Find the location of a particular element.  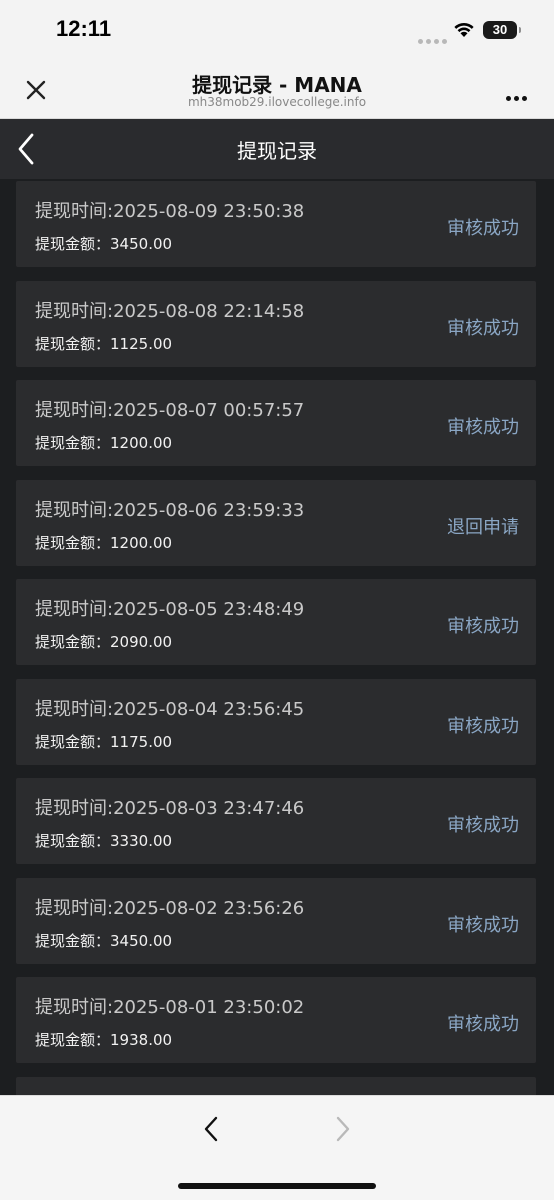

browser-bar: 提现记录 - MANA mh38mob29.ilovecollege.info is located at coordinates (277, 90).